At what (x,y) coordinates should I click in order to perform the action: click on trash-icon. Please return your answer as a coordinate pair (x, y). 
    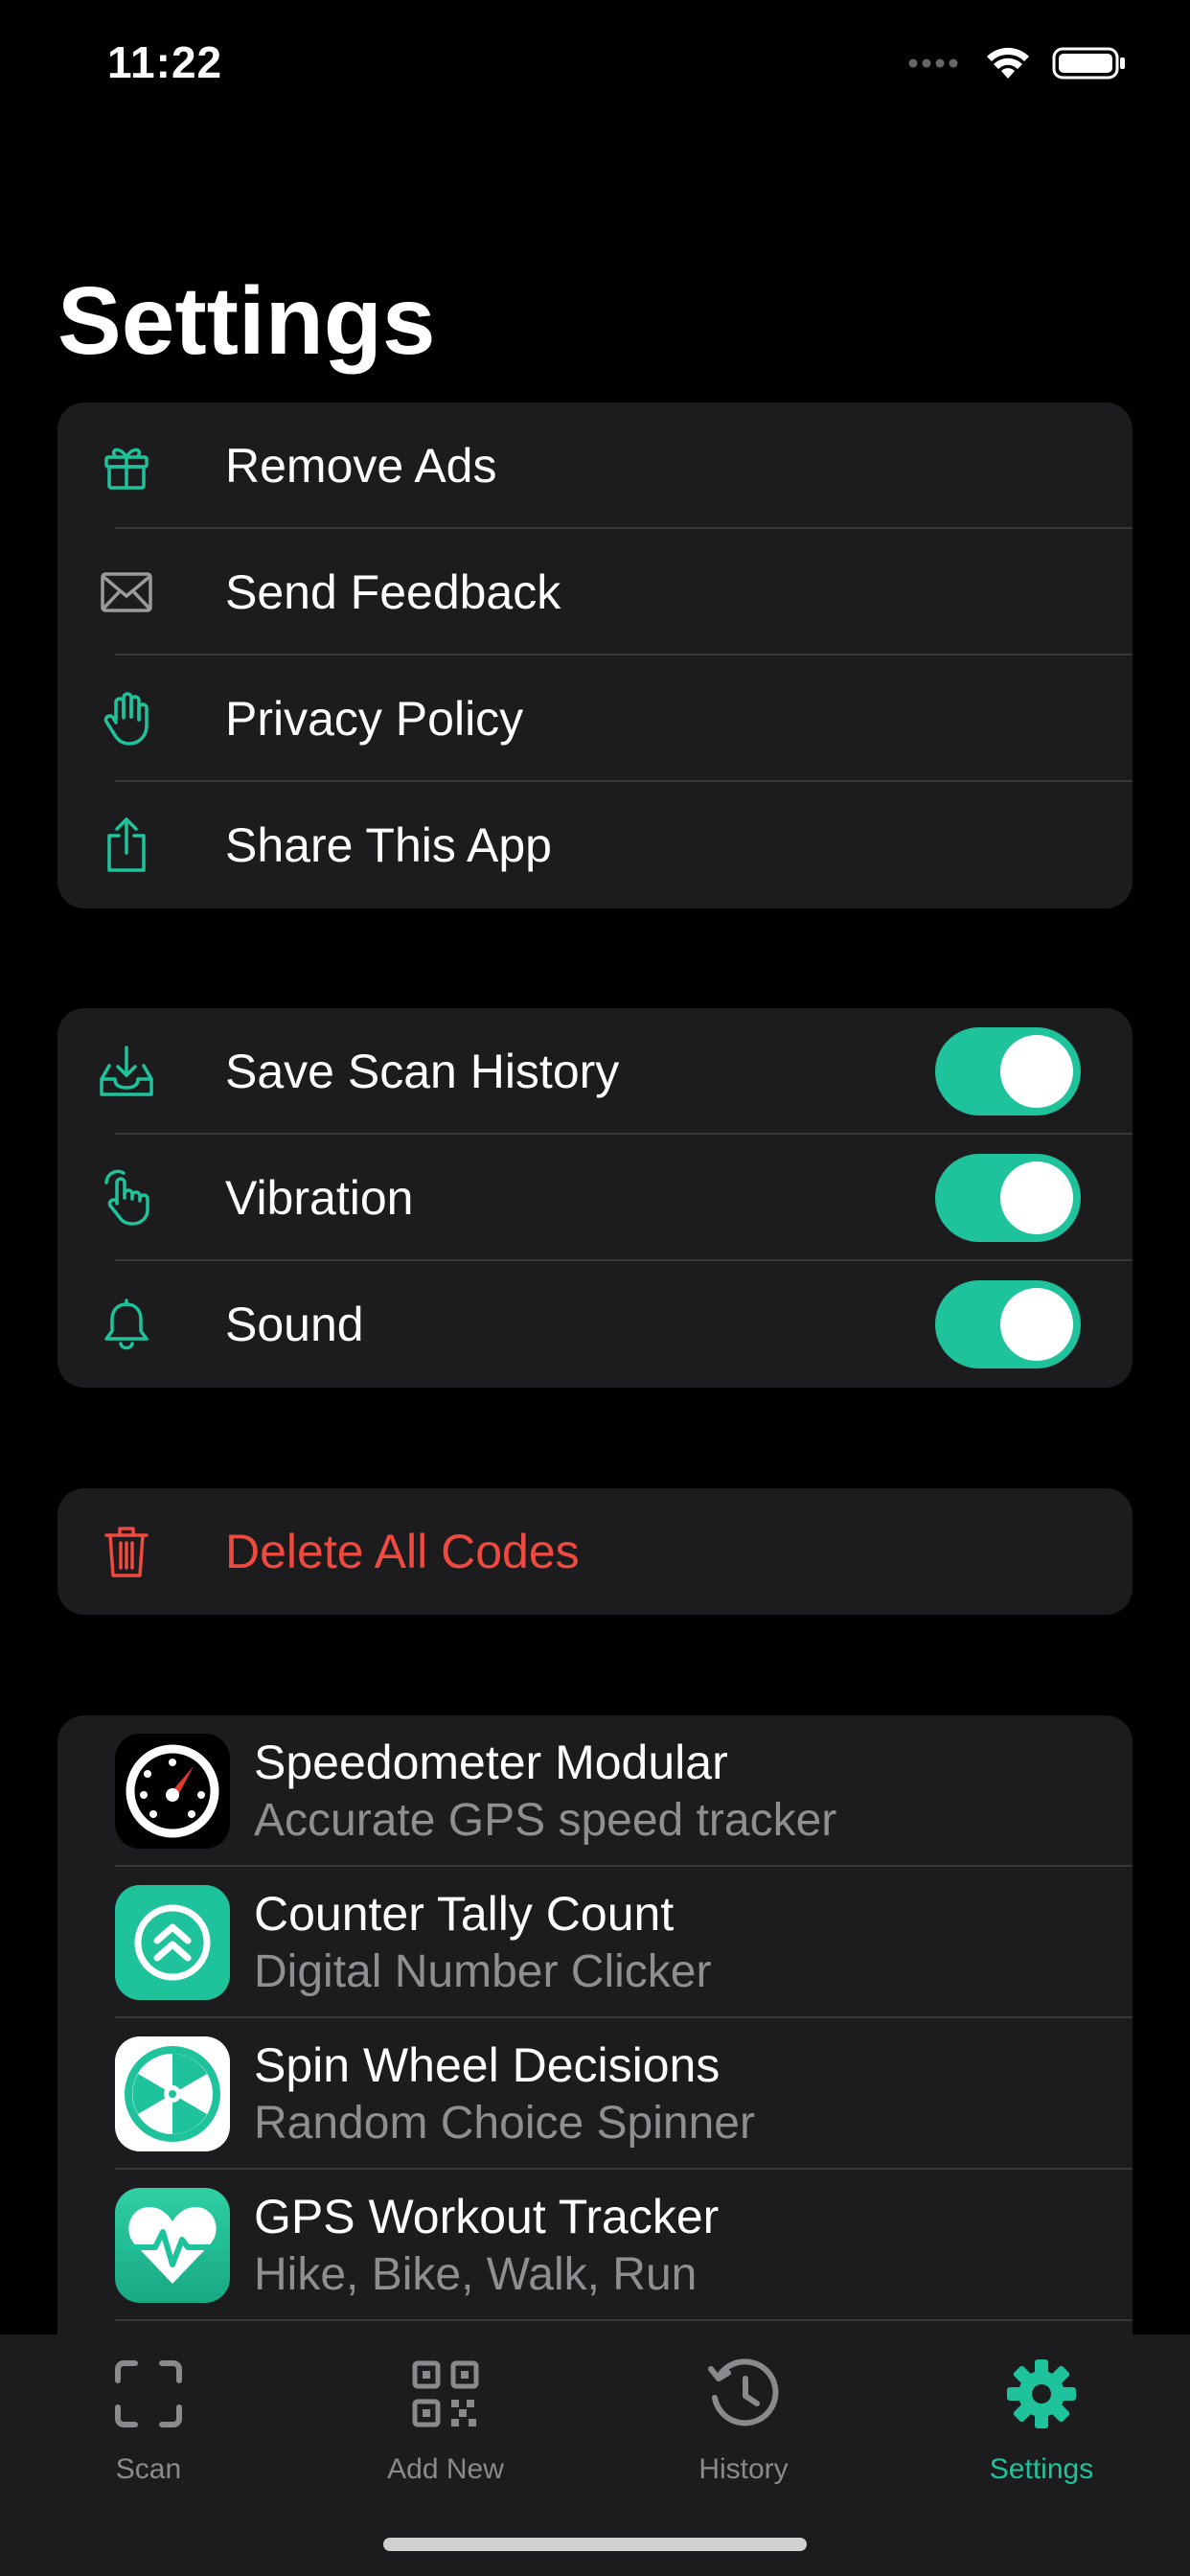
    Looking at the image, I should click on (127, 1552).